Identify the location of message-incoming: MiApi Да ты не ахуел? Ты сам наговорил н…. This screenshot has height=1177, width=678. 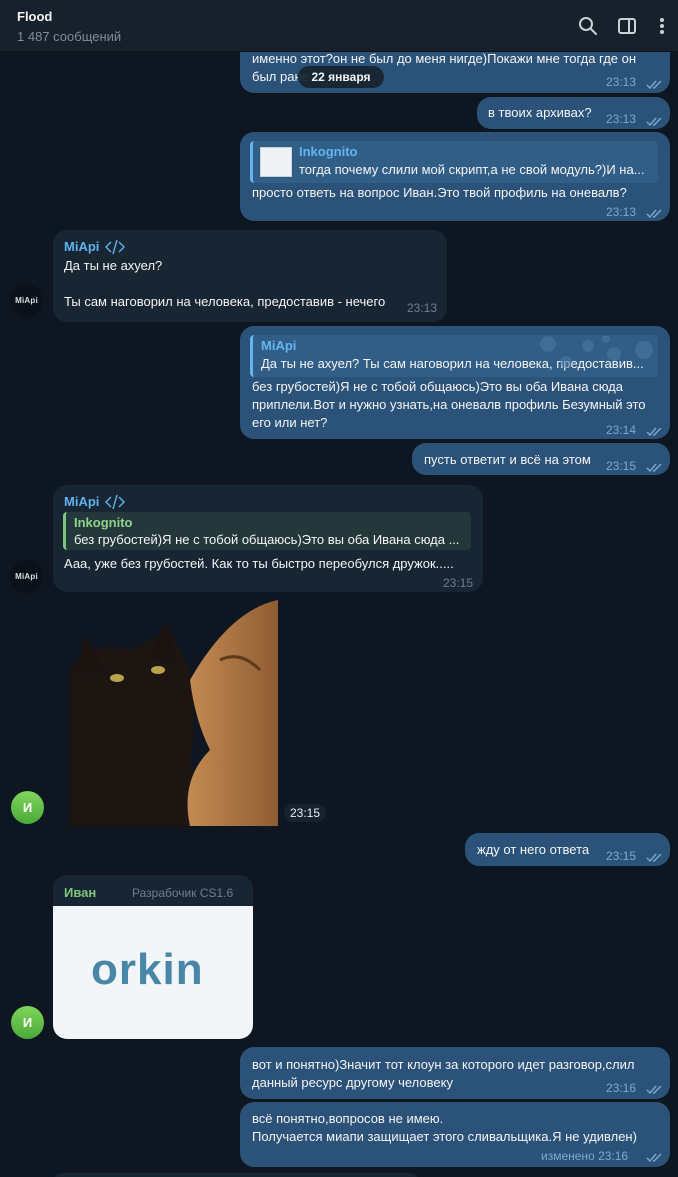
(250, 276).